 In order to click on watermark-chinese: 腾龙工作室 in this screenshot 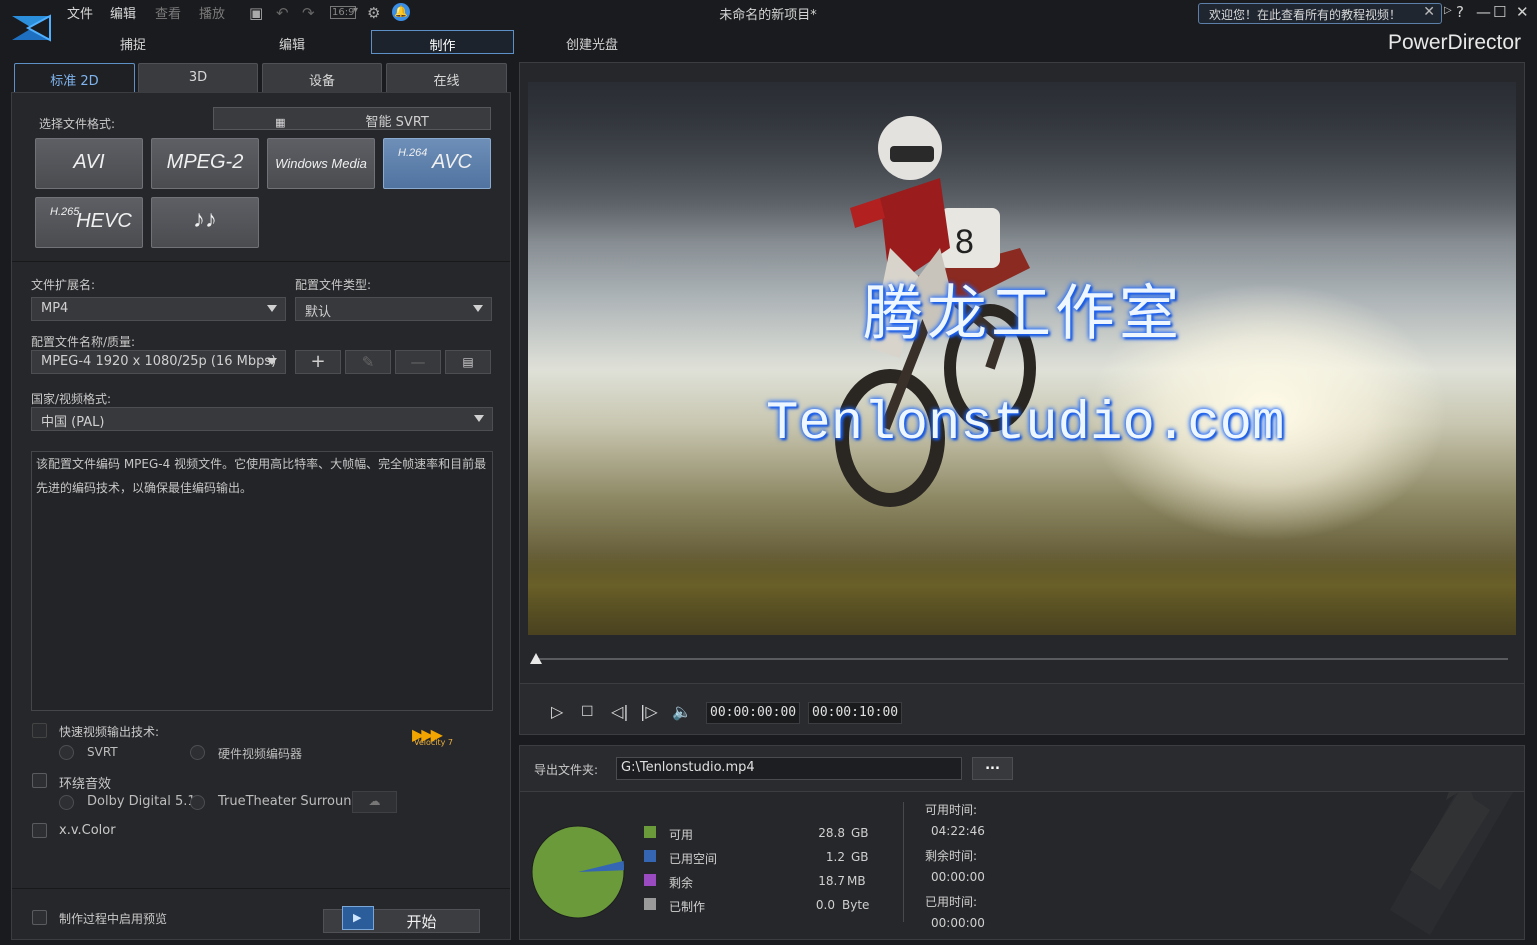, I will do `click(1023, 314)`.